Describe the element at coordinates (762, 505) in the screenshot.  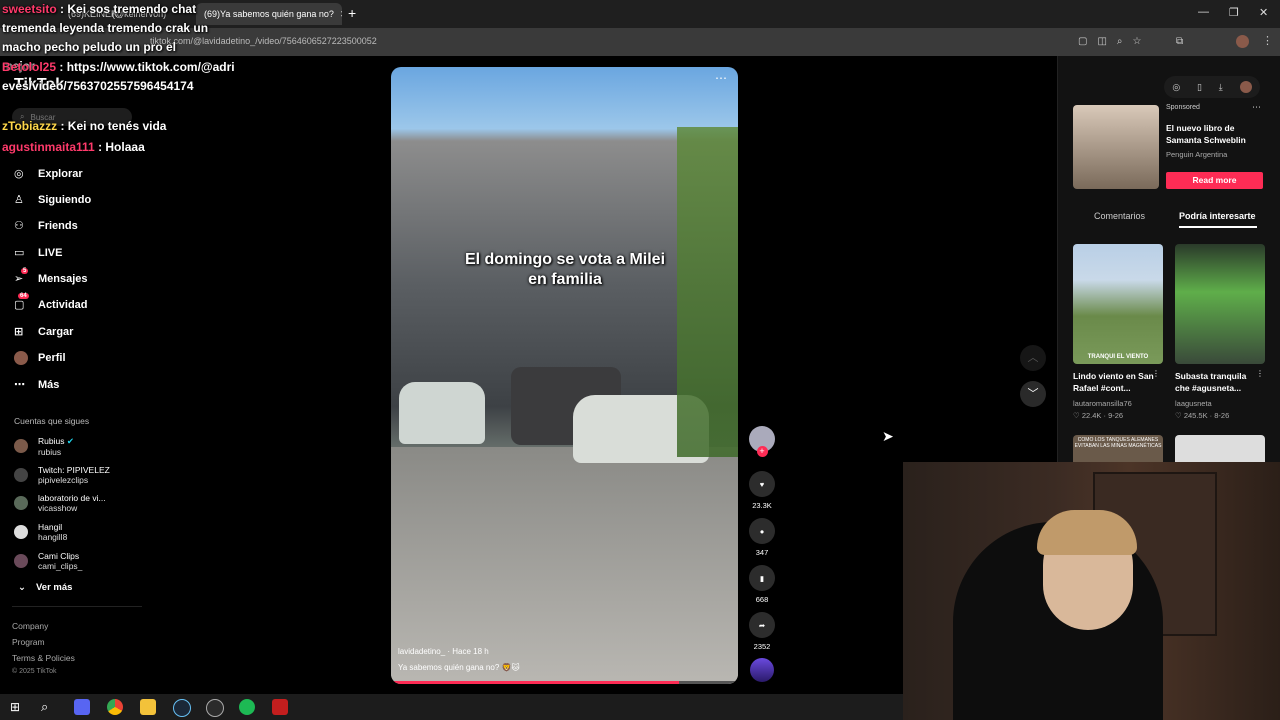
I see `like-count: 23.3K` at that location.